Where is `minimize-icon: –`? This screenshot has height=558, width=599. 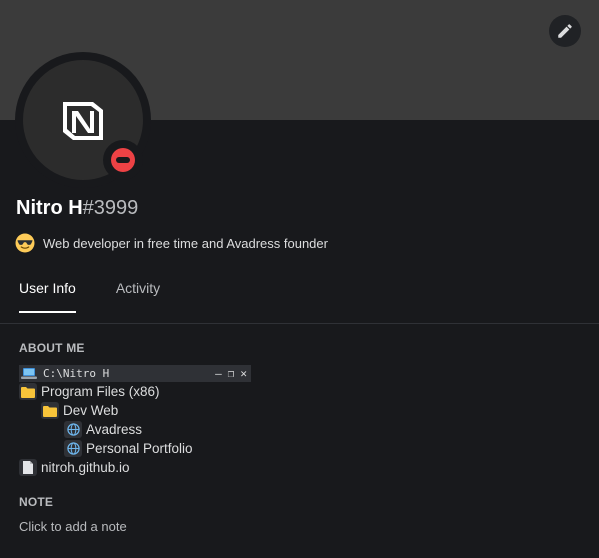
minimize-icon: – is located at coordinates (218, 373).